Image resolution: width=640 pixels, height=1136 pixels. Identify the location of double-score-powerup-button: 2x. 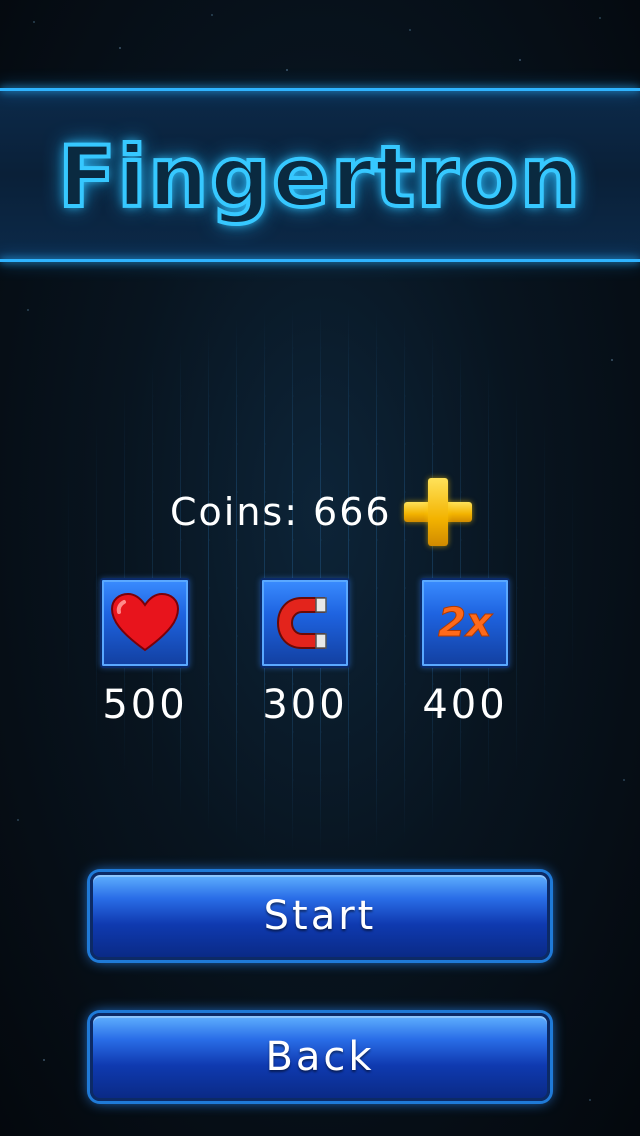
(465, 623).